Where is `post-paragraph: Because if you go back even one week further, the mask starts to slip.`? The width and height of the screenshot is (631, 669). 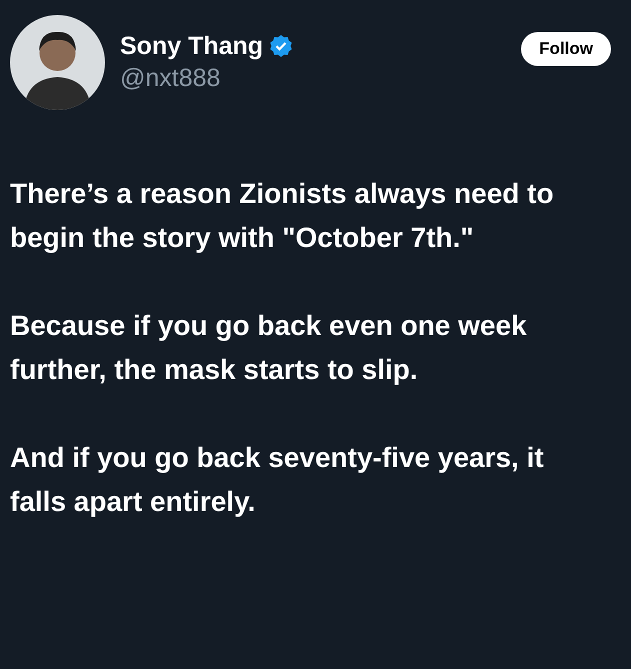
post-paragraph: Because if you go back even one week further, the mask starts to slip. is located at coordinates (269, 348).